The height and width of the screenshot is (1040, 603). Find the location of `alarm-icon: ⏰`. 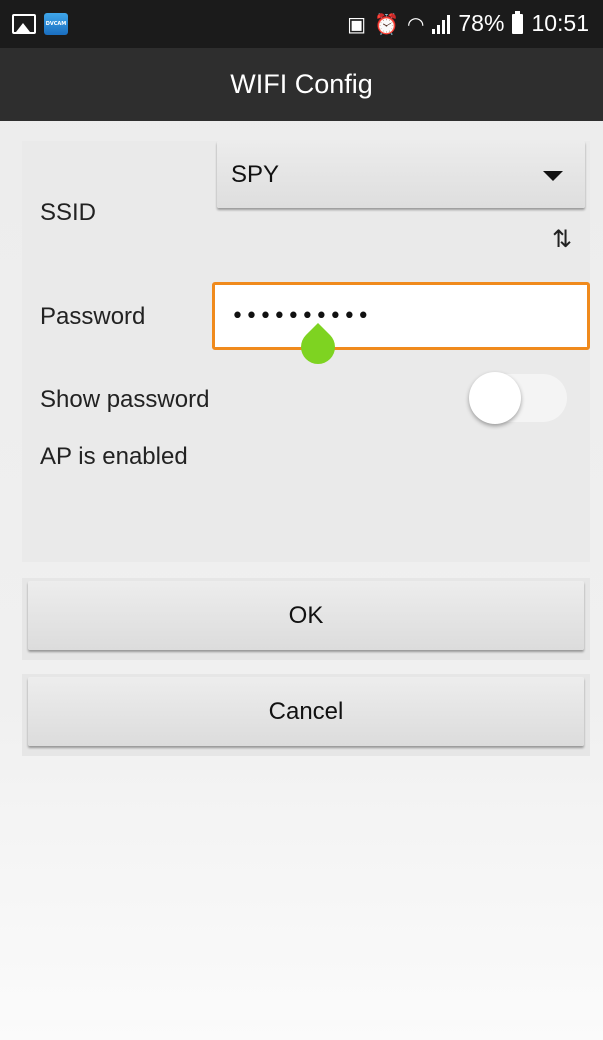

alarm-icon: ⏰ is located at coordinates (386, 23).